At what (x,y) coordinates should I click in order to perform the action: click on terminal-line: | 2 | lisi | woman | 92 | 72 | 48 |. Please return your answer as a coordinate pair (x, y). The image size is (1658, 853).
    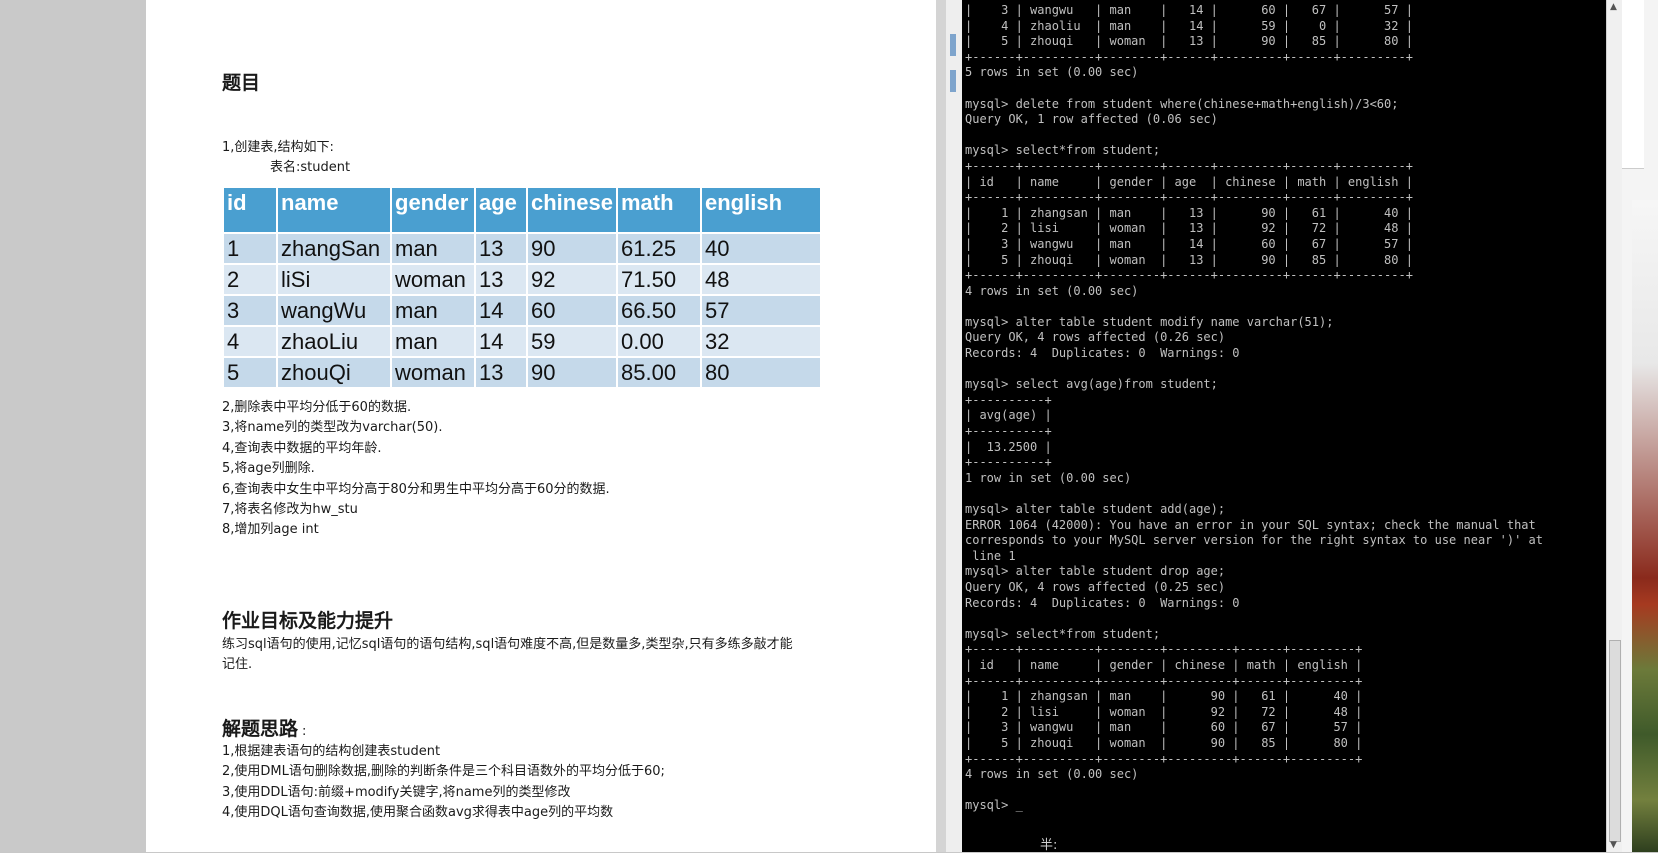
    Looking at the image, I should click on (1164, 711).